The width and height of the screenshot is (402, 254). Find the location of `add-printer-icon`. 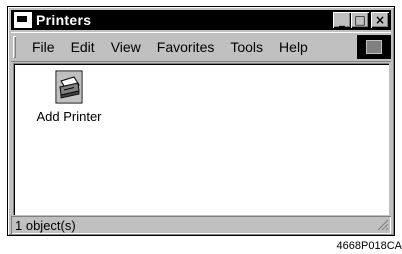

add-printer-icon is located at coordinates (69, 87).